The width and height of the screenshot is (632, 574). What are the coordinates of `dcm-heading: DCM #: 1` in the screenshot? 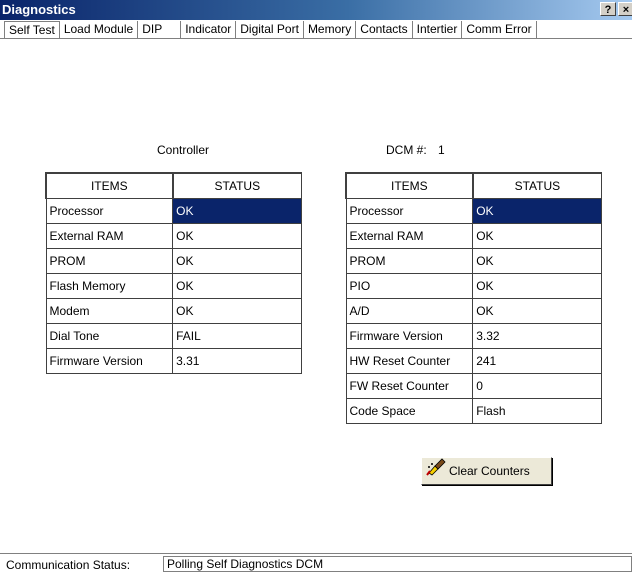 It's located at (415, 150).